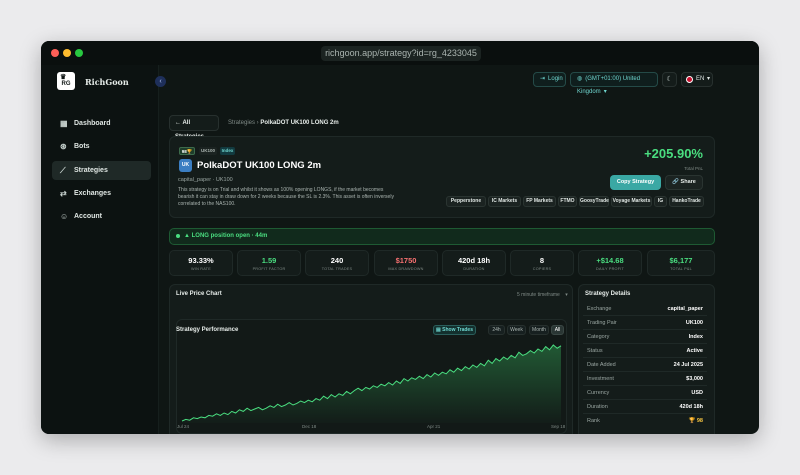 The width and height of the screenshot is (800, 475). I want to click on share-icon: 🔗, so click(676, 182).